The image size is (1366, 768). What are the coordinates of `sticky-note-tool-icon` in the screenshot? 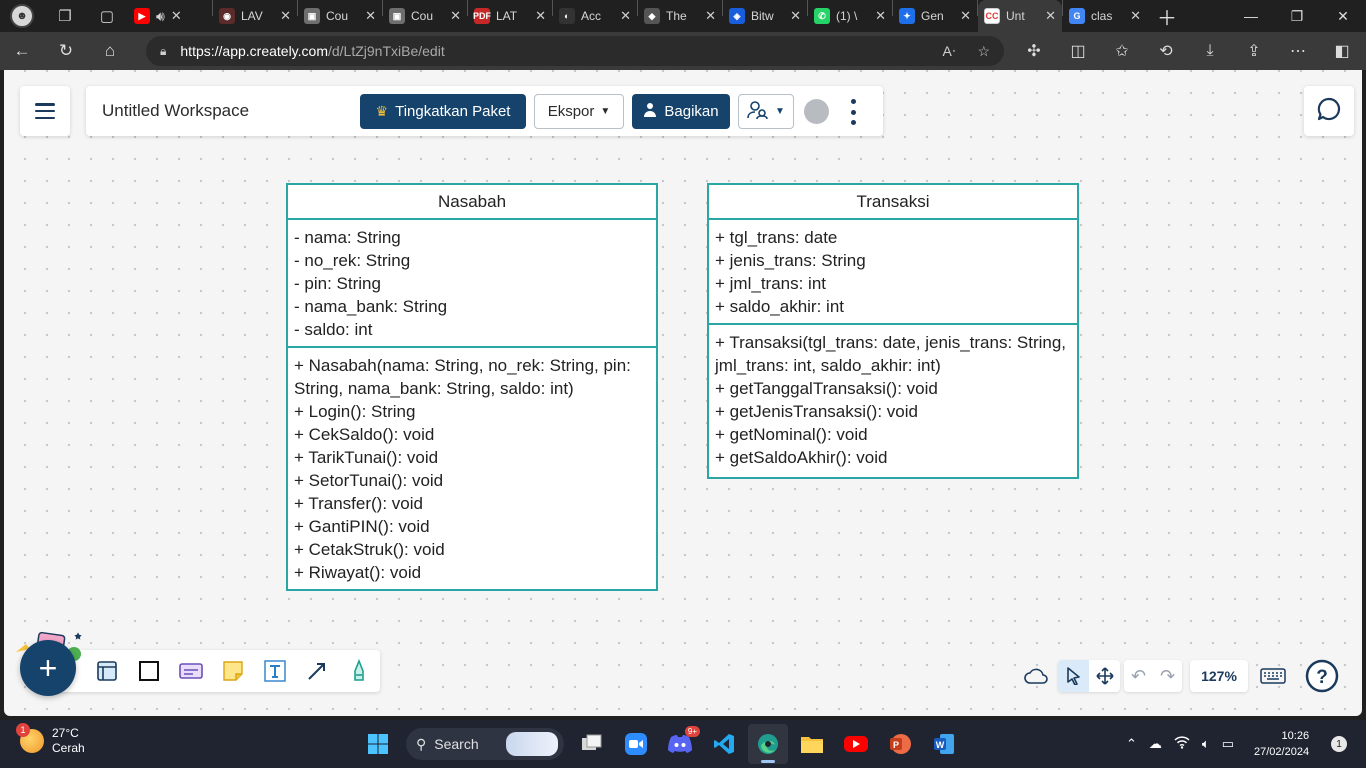 It's located at (233, 671).